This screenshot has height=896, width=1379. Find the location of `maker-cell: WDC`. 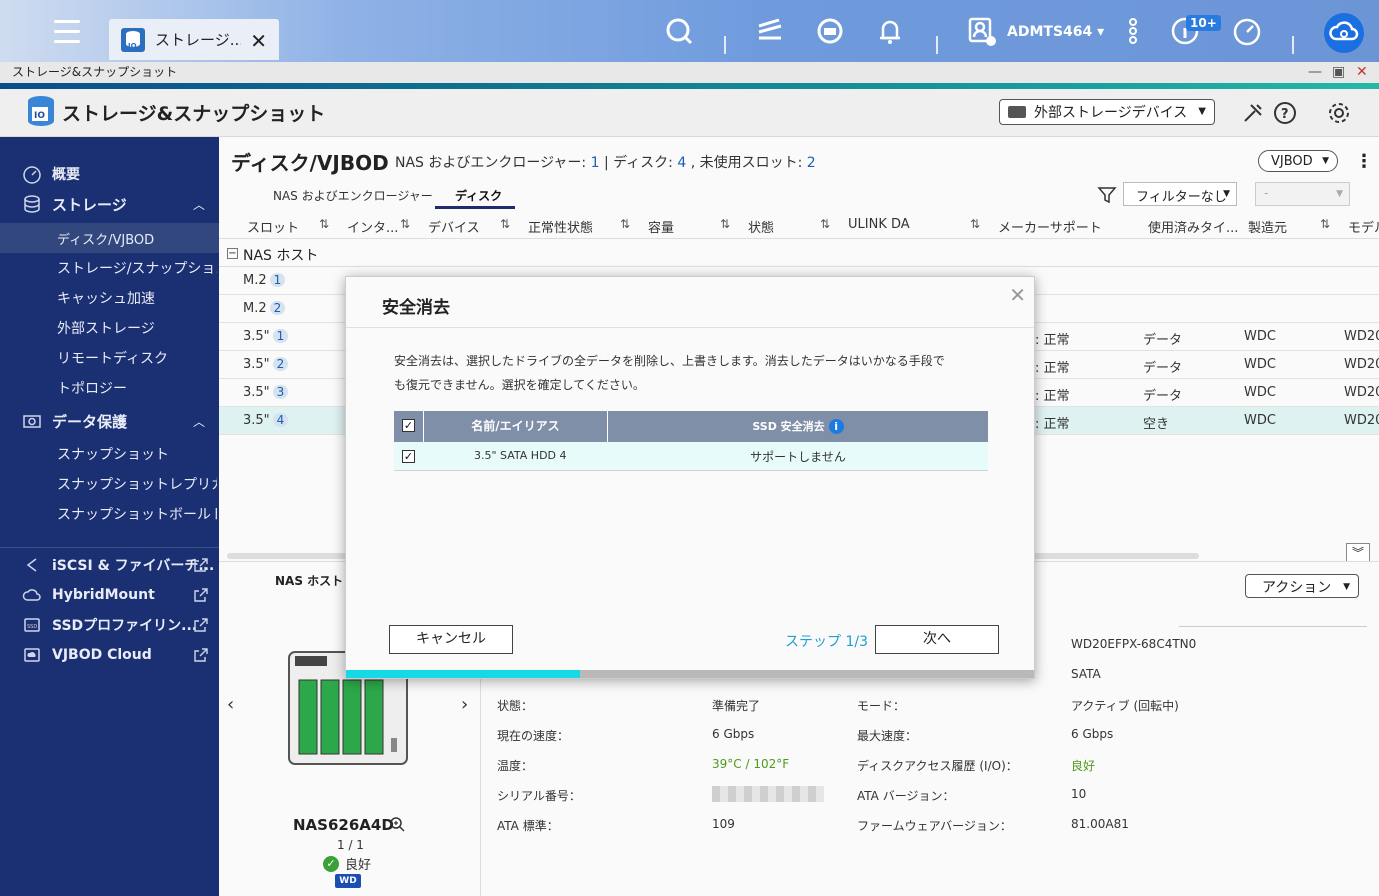

maker-cell: WDC is located at coordinates (1260, 336).